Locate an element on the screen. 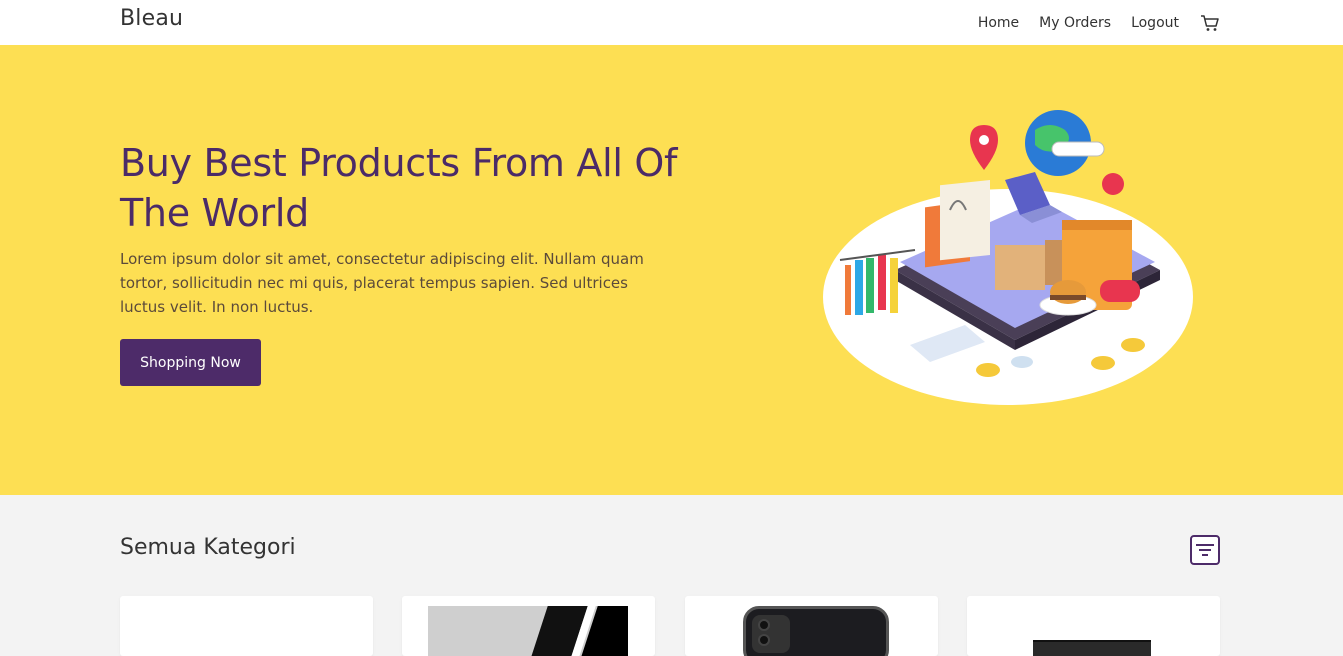 The image size is (1343, 656). laptop-image is located at coordinates (1092, 648).